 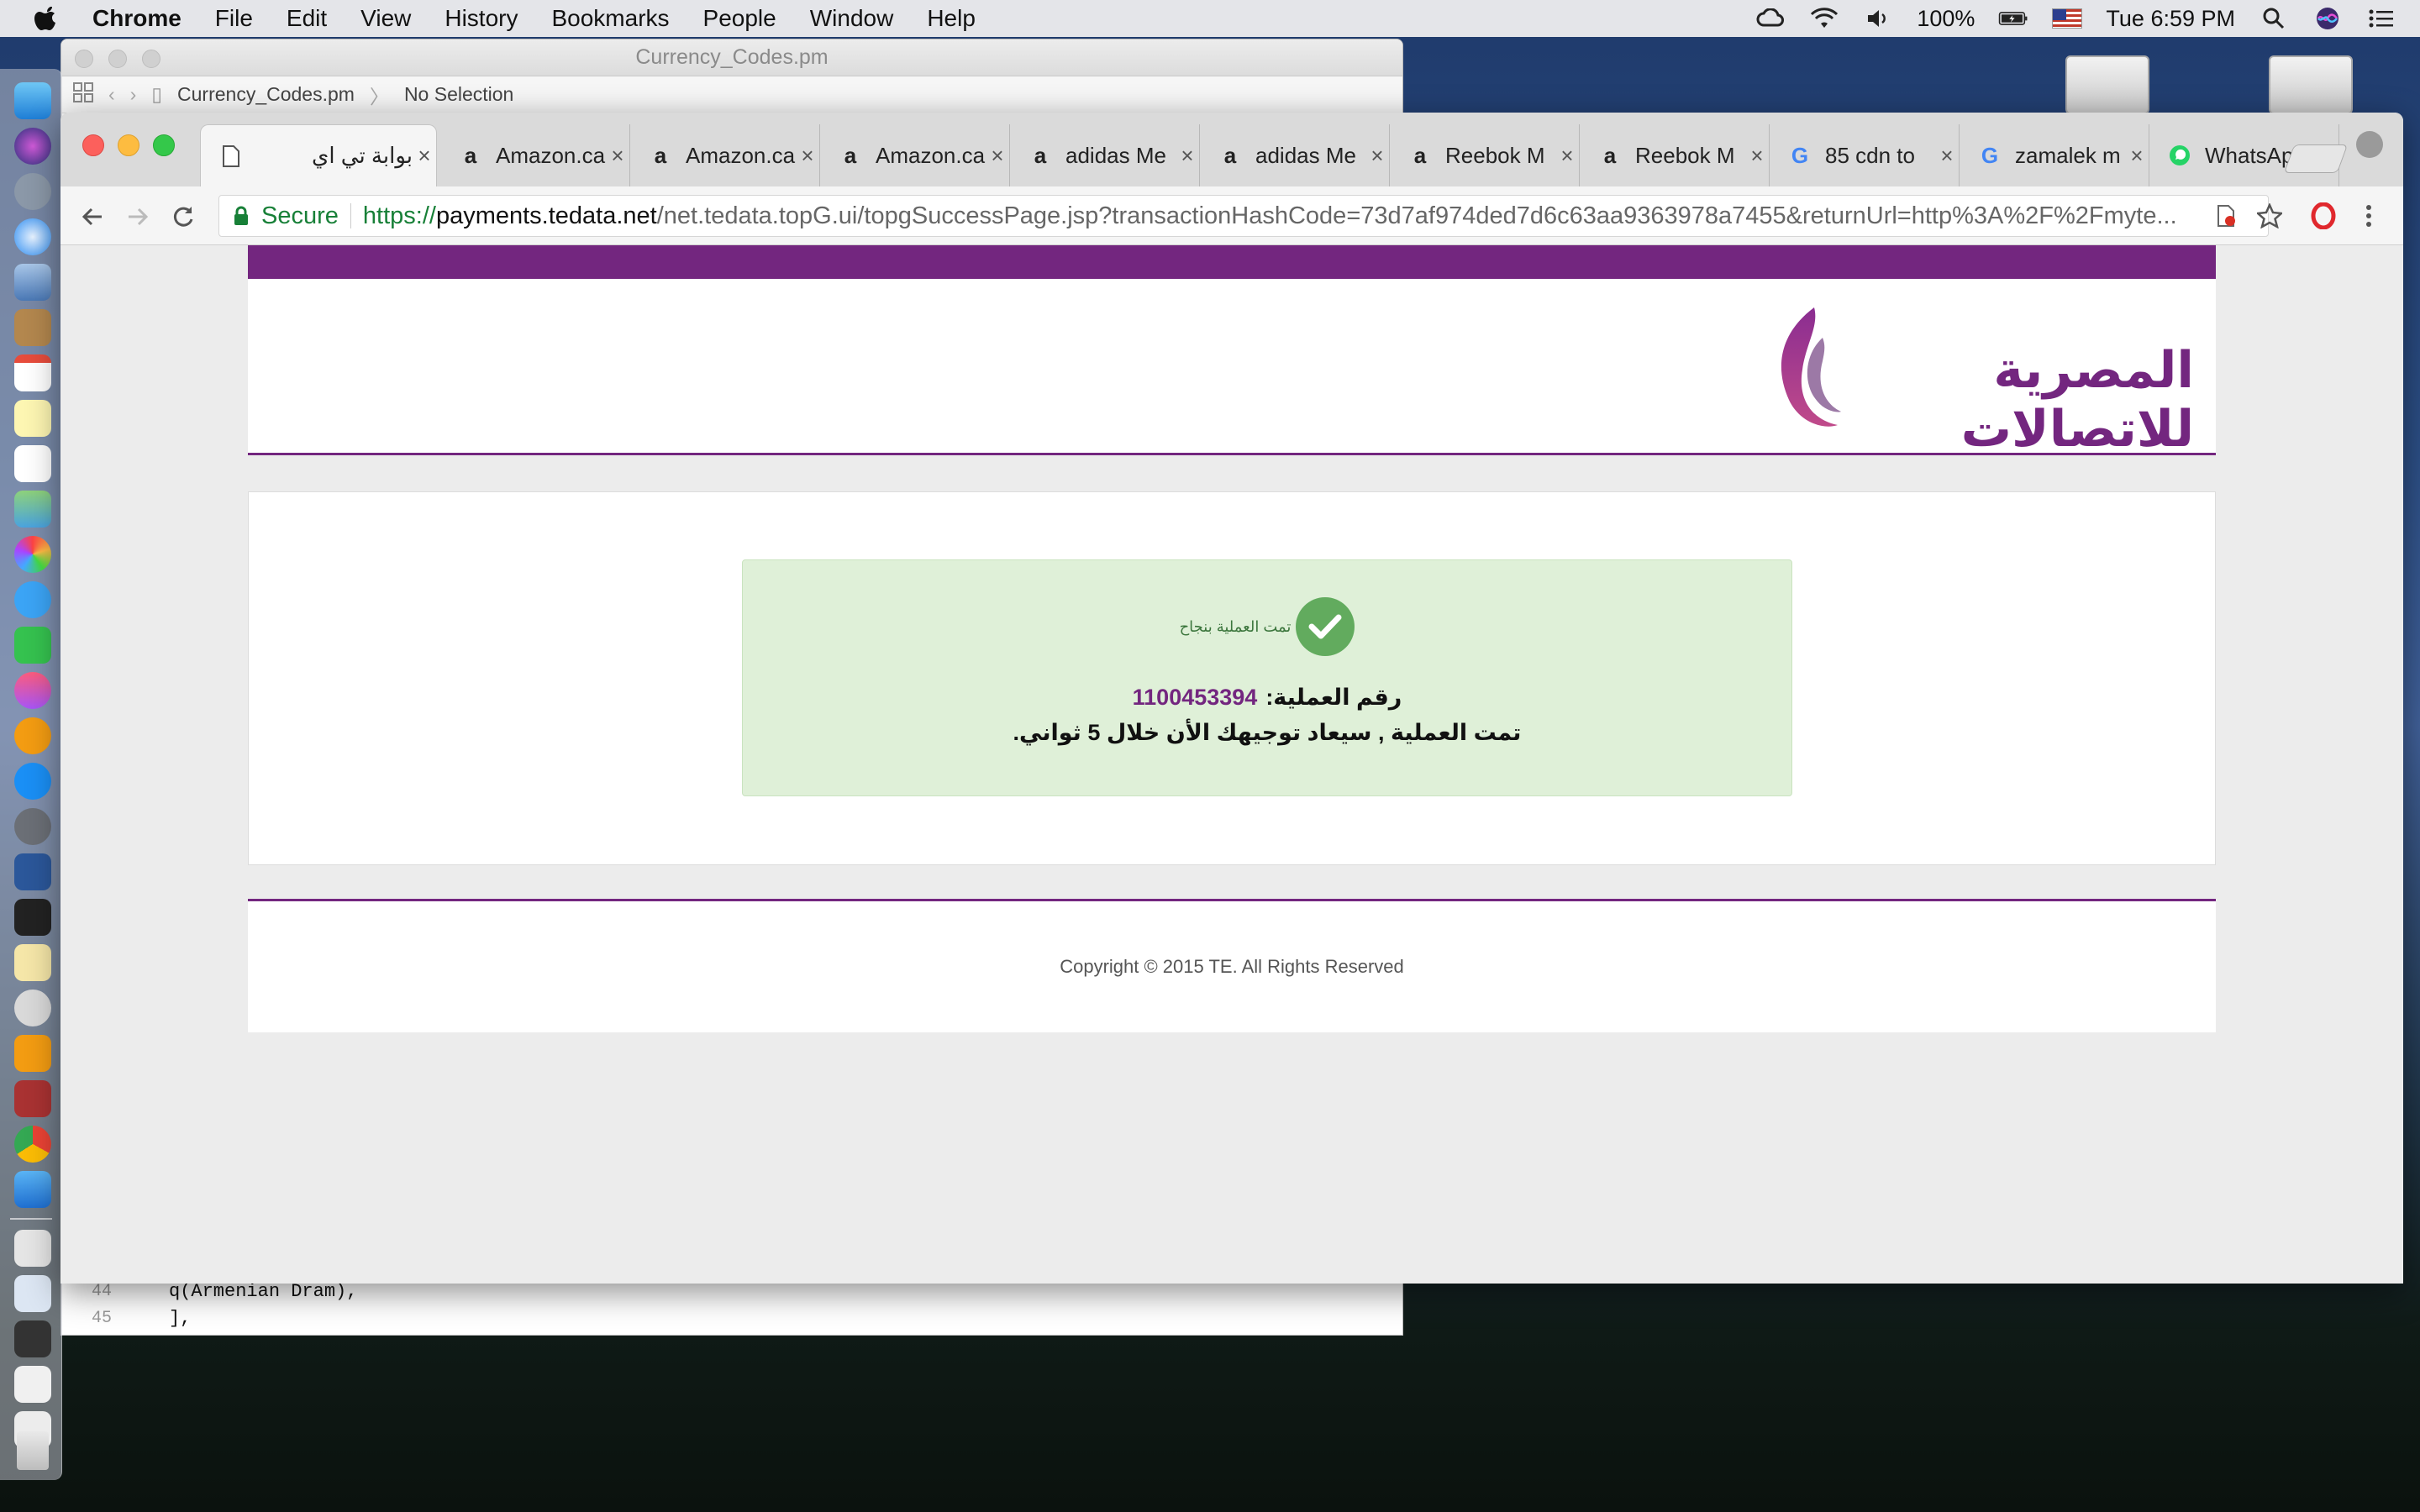 What do you see at coordinates (1295, 155) in the screenshot?
I see `tab-adidas-2: a adidas Me ×` at bounding box center [1295, 155].